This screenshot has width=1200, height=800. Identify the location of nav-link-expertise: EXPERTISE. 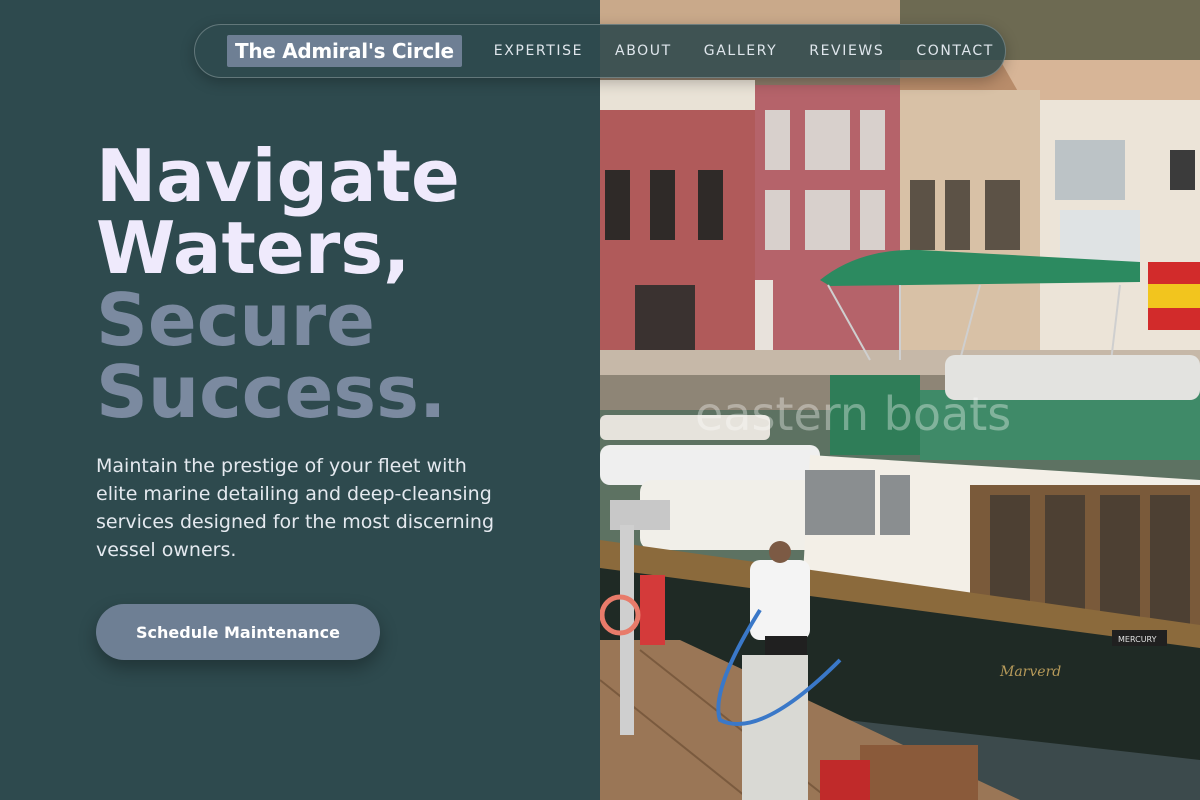
(538, 51).